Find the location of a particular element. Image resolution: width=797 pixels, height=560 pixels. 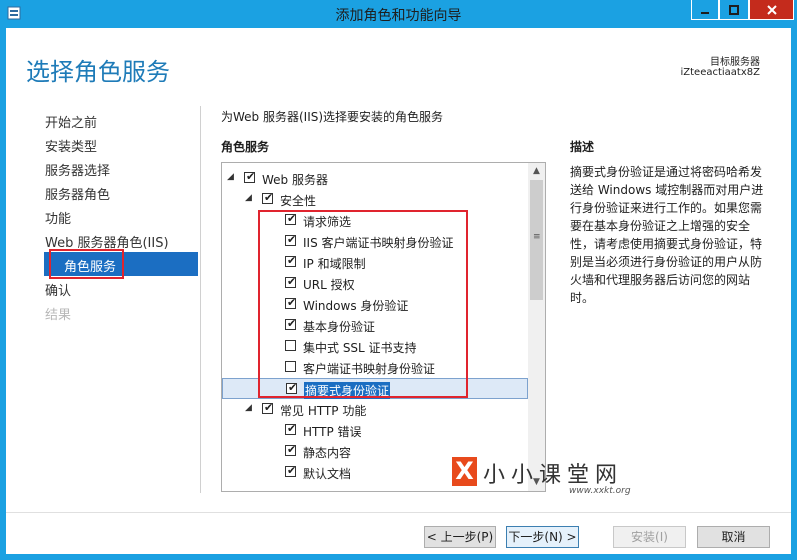

step-server-selection: 服务器选择 is located at coordinates (77, 169).